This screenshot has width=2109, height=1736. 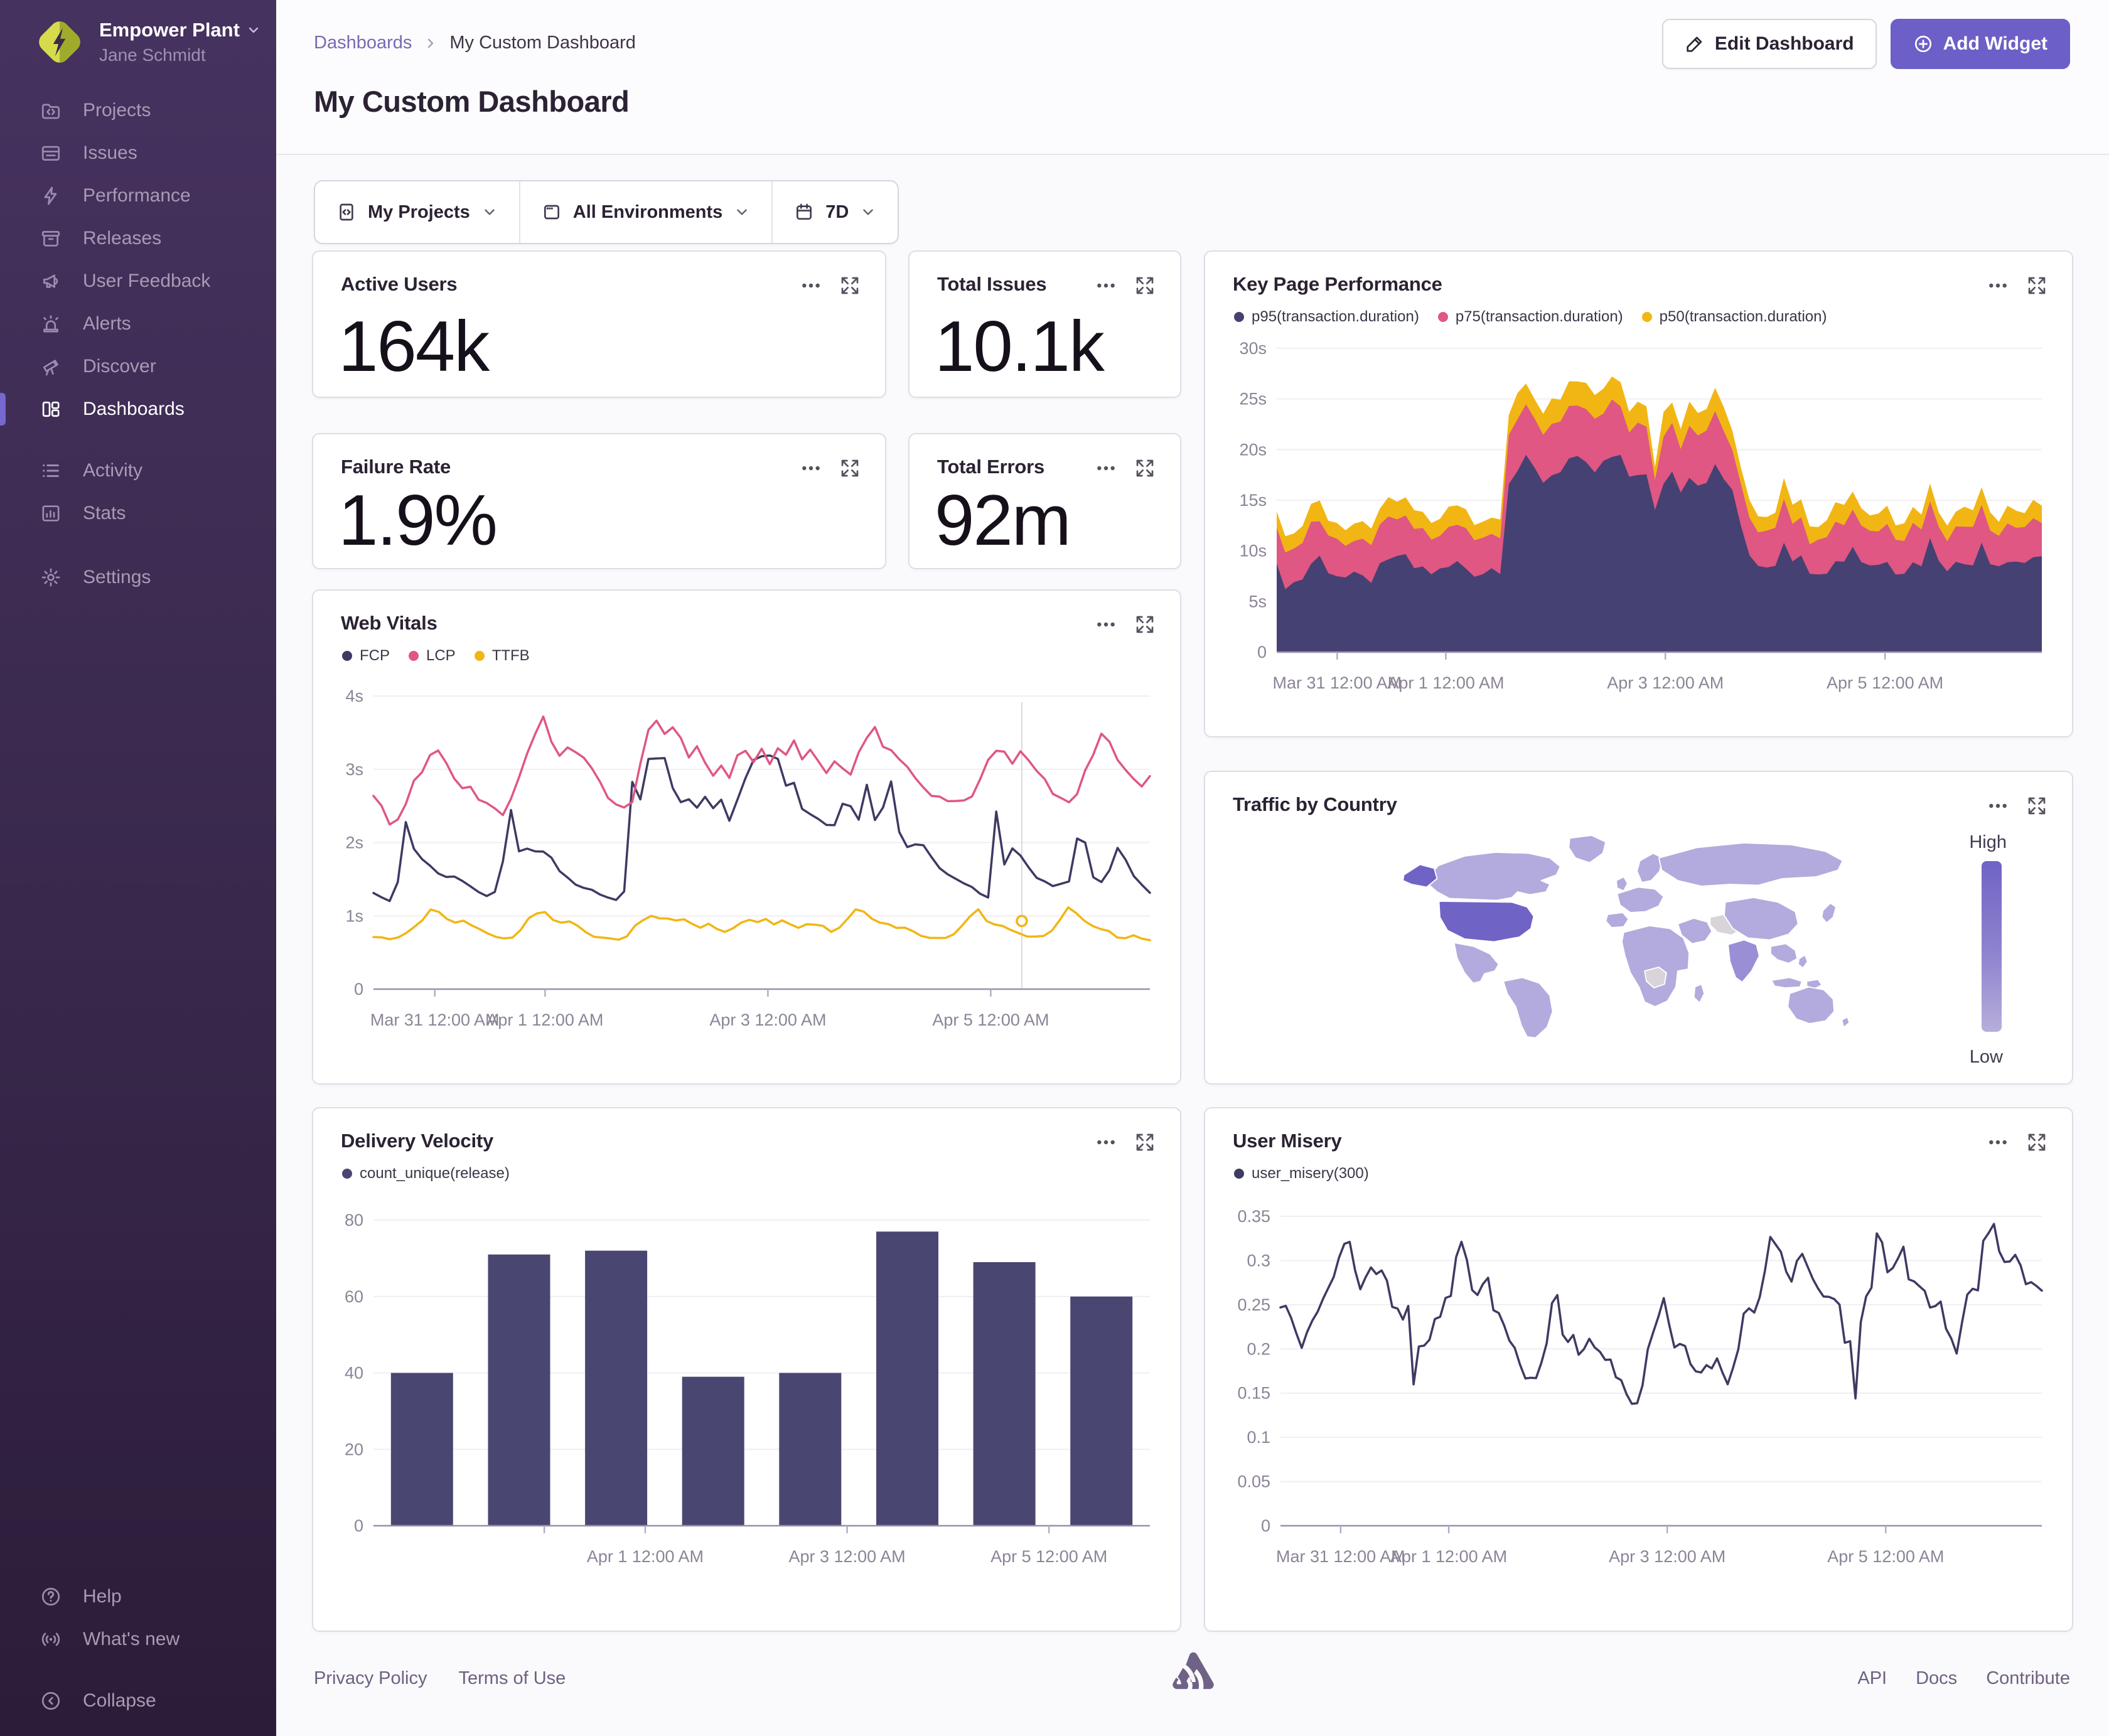 I want to click on sidebar-item-discover: Discover, so click(x=138, y=366).